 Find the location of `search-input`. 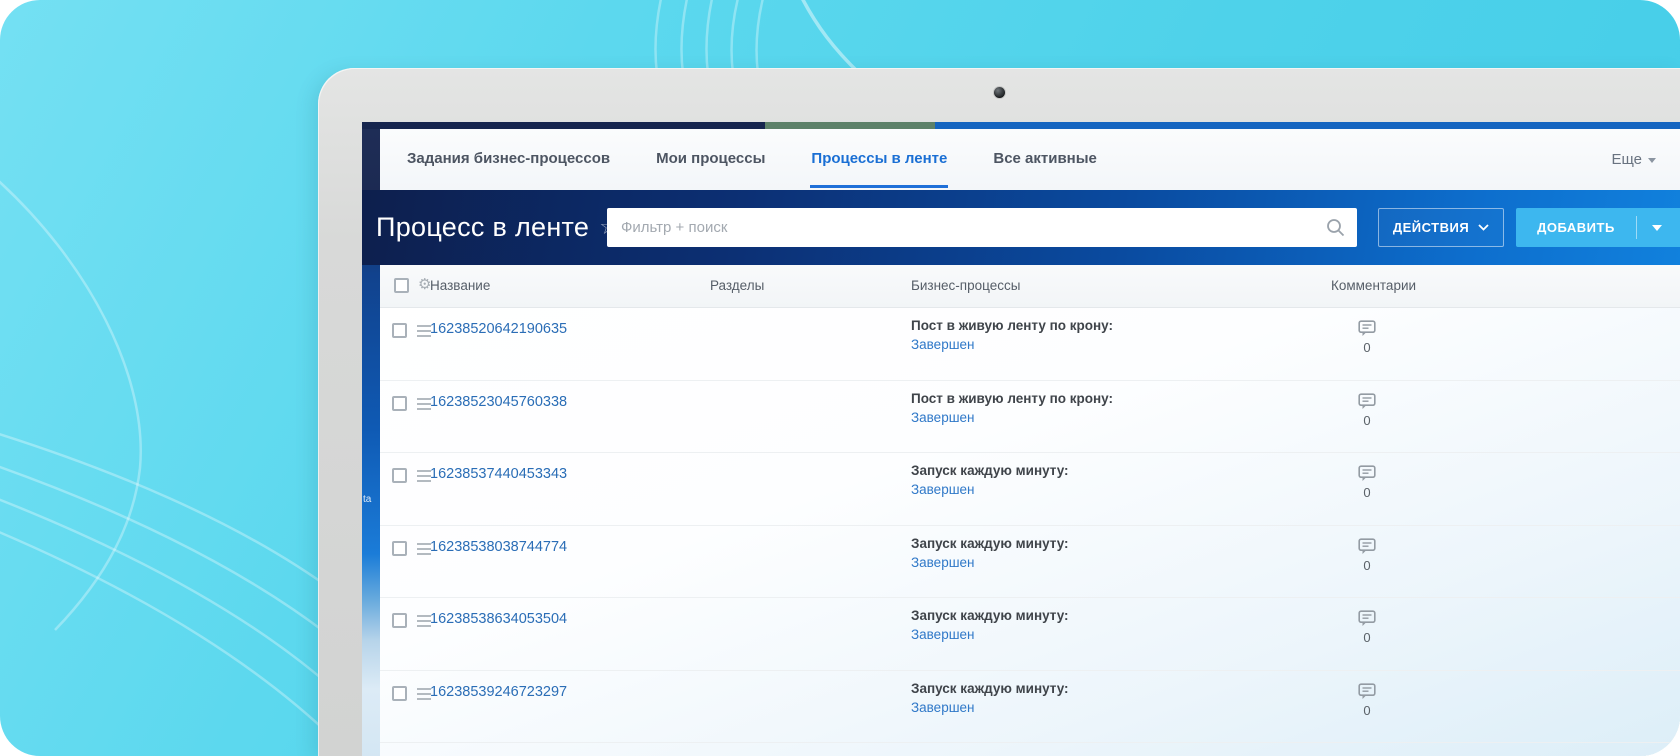

search-input is located at coordinates (982, 227).